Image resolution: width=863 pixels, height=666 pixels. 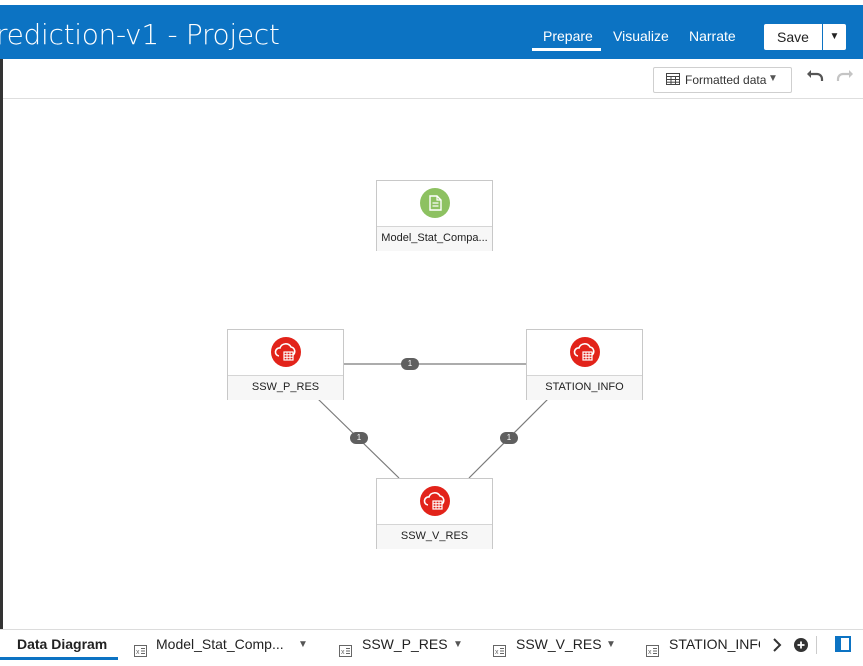 What do you see at coordinates (843, 646) in the screenshot?
I see `panel-toggle-icon` at bounding box center [843, 646].